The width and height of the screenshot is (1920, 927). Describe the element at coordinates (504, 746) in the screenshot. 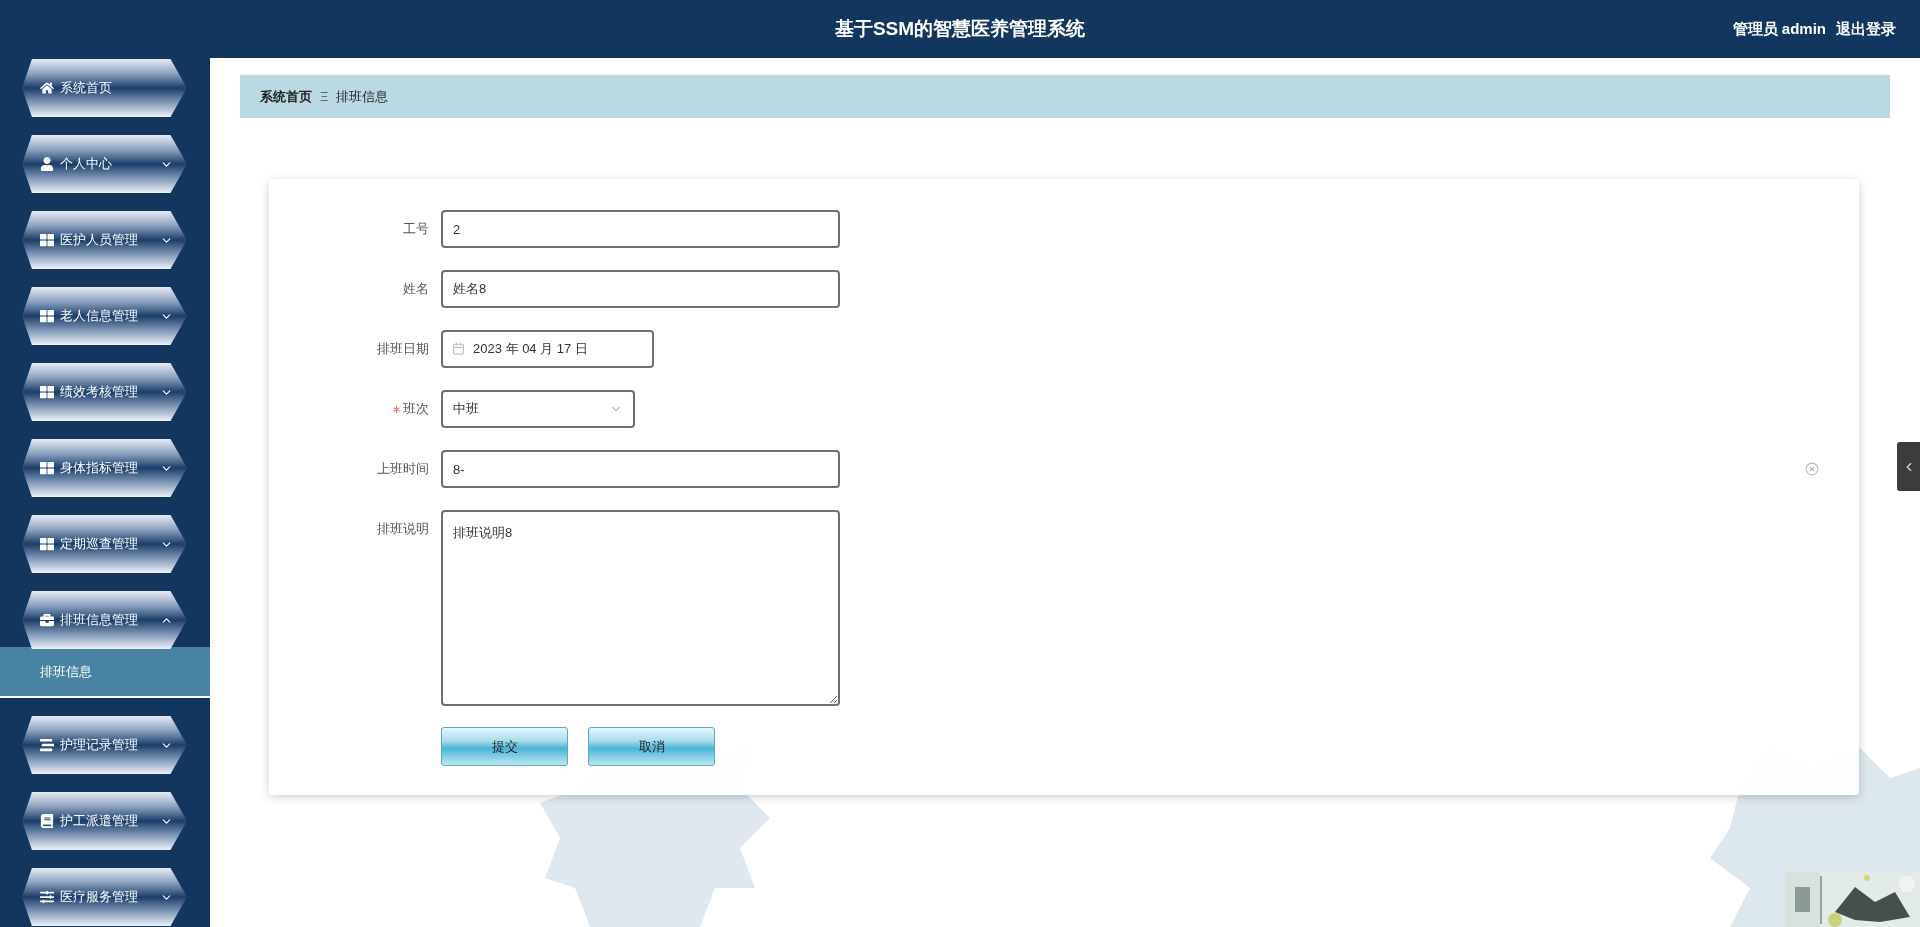

I see `submit-button: 提交` at that location.